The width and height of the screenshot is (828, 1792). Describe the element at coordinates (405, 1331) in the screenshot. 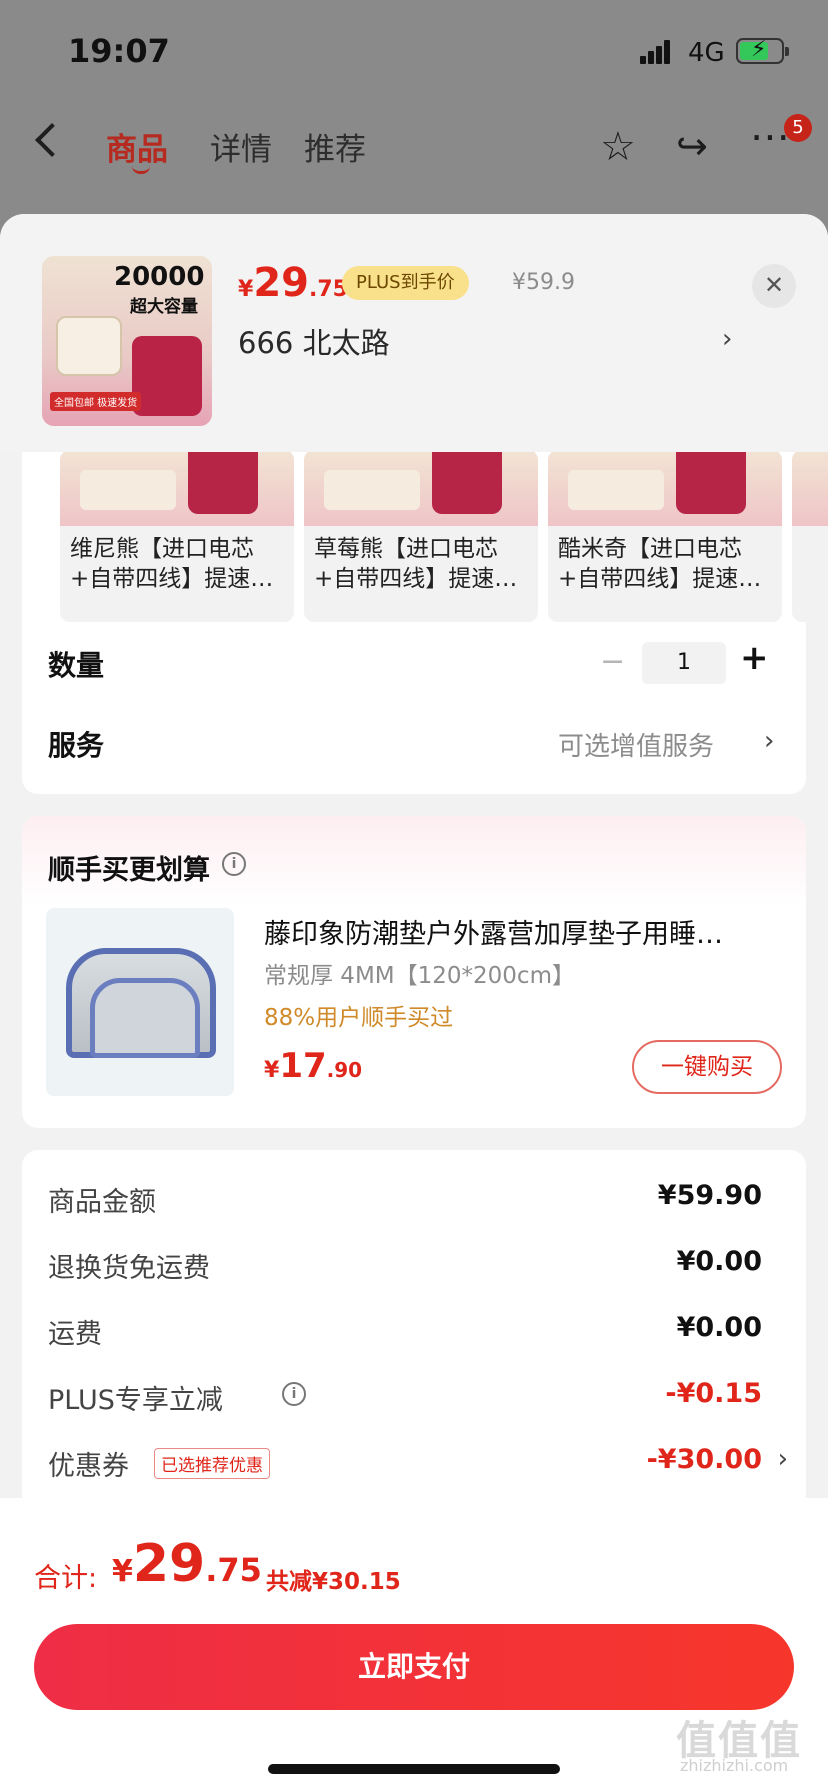

I see `summary-row: 运费 ¥0.00` at that location.